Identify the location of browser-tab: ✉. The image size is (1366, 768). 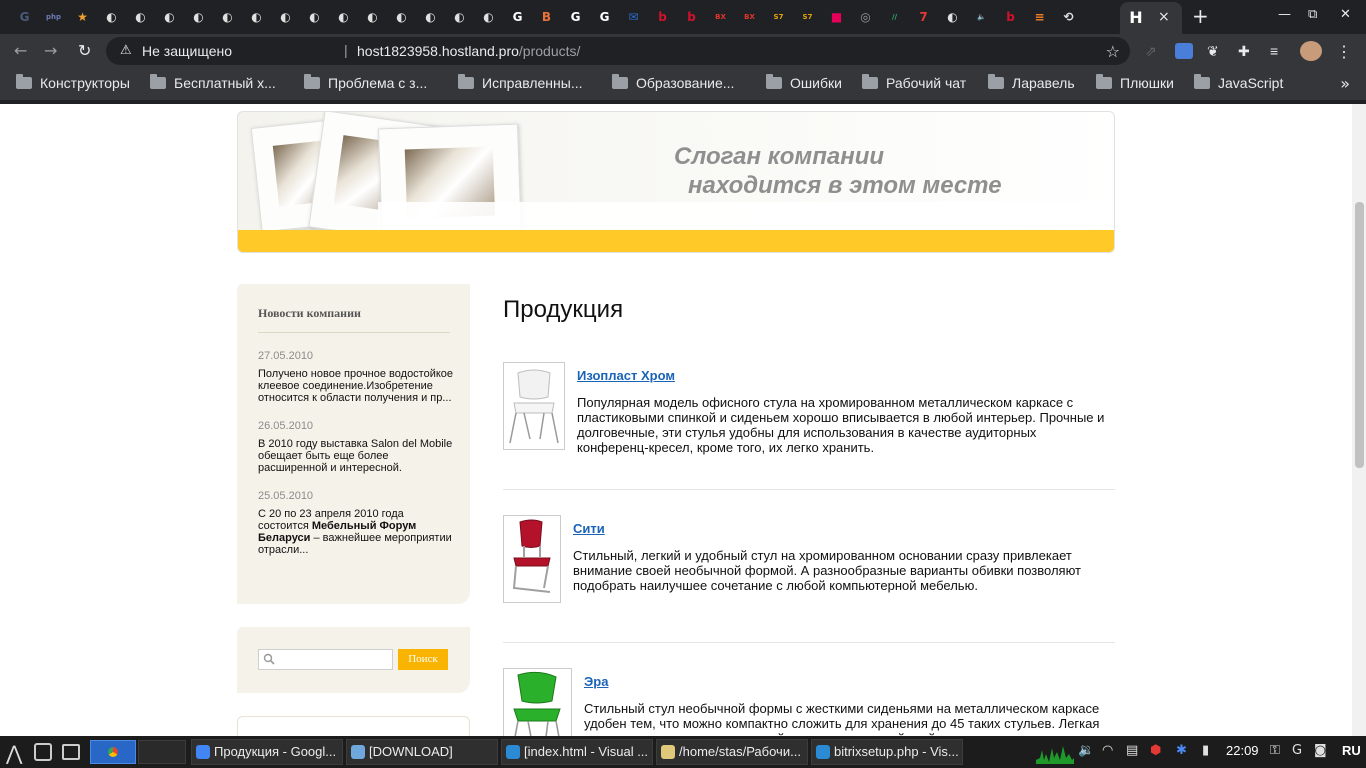
(633, 17).